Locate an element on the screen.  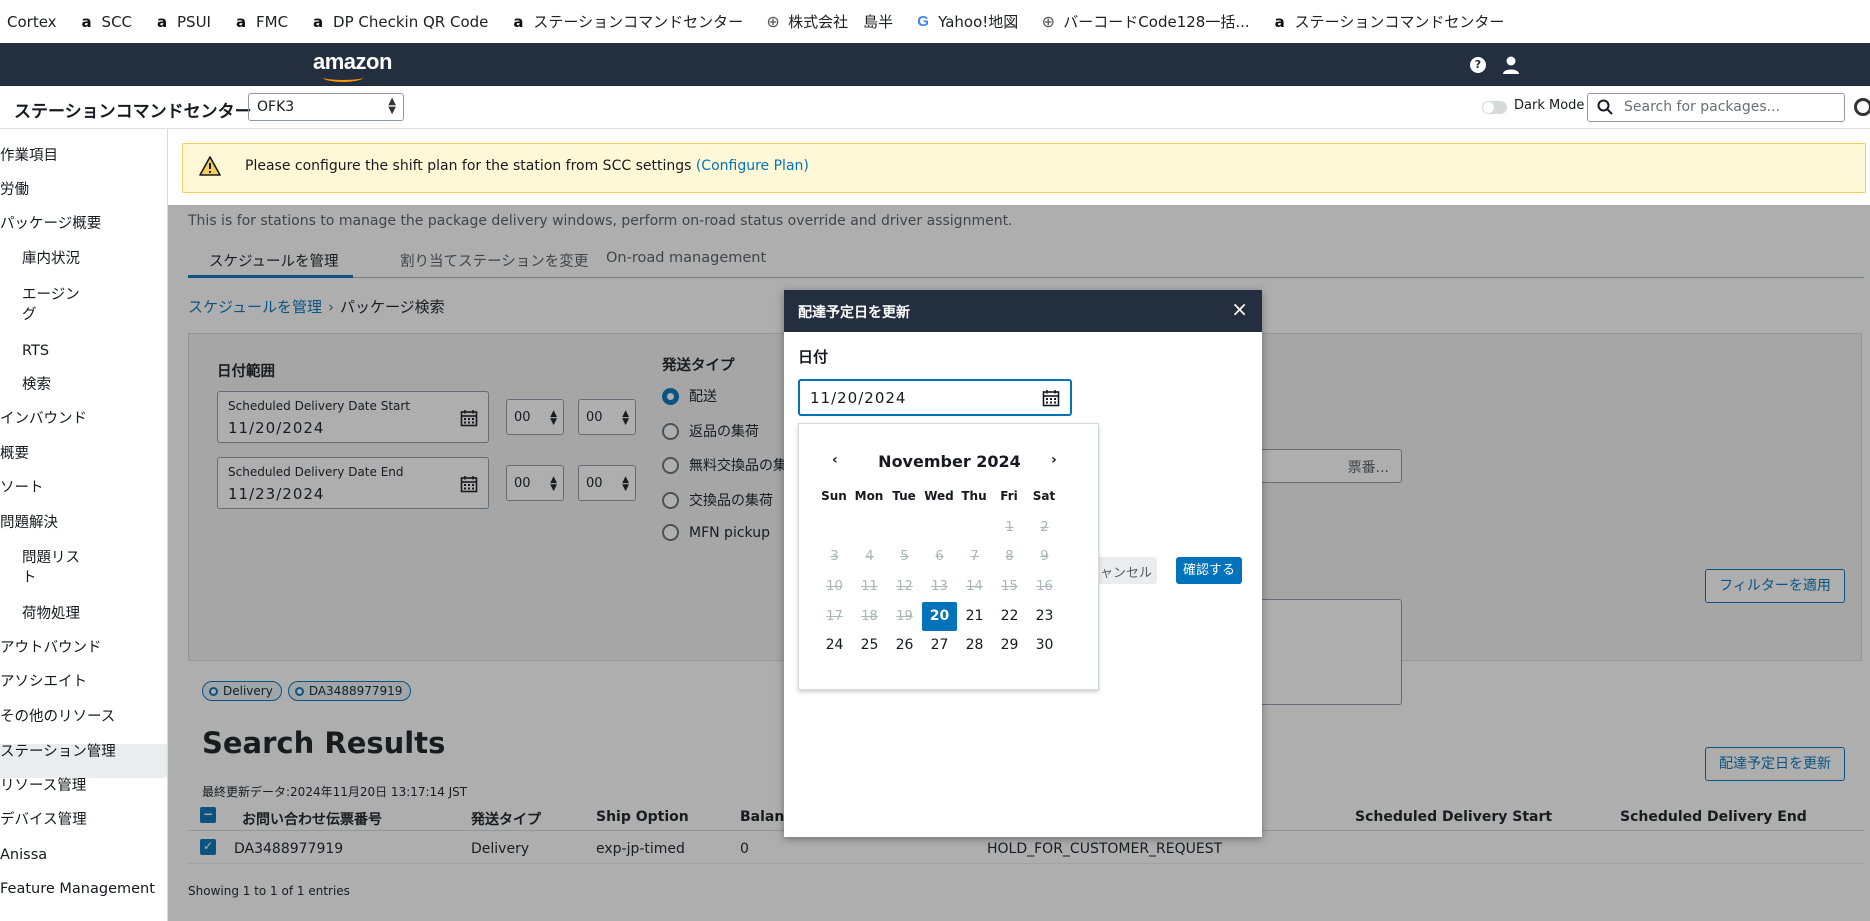
sidebar-item: 問題リス ト is located at coordinates (51, 568).